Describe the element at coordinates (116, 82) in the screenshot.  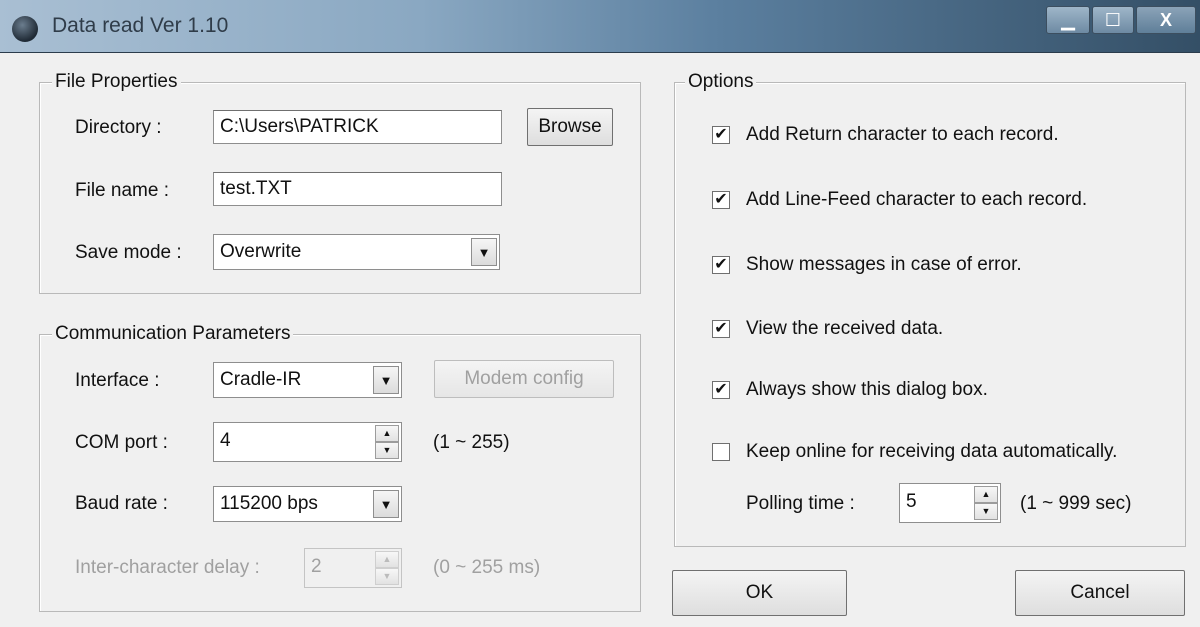
I see `file-properties-legend: File Properties` at that location.